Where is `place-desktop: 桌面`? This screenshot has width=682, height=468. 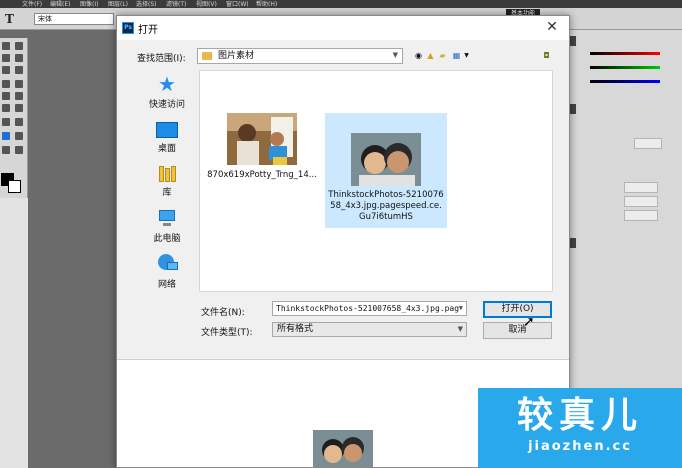 place-desktop: 桌面 is located at coordinates (167, 138).